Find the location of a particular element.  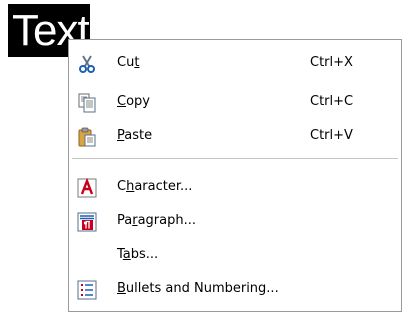

menu-item-copy: Copy Ctrl+C is located at coordinates (235, 101).